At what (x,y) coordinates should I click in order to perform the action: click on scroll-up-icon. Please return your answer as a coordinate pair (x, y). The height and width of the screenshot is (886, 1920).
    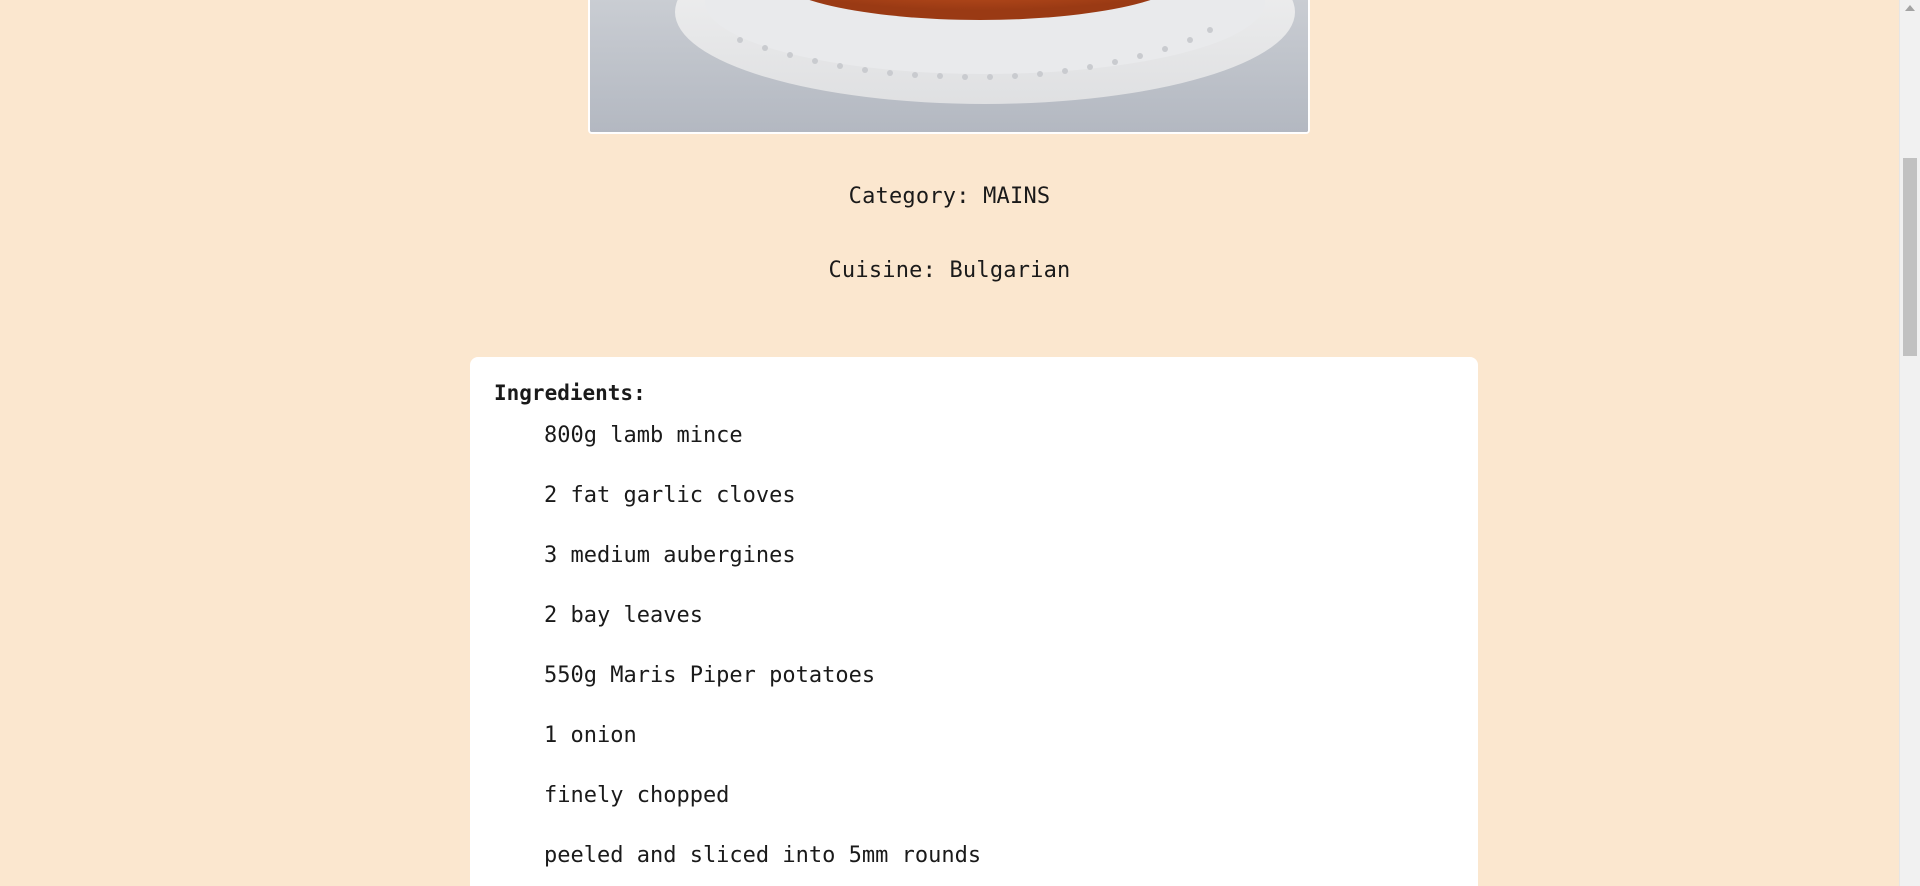
    Looking at the image, I should click on (1910, 8).